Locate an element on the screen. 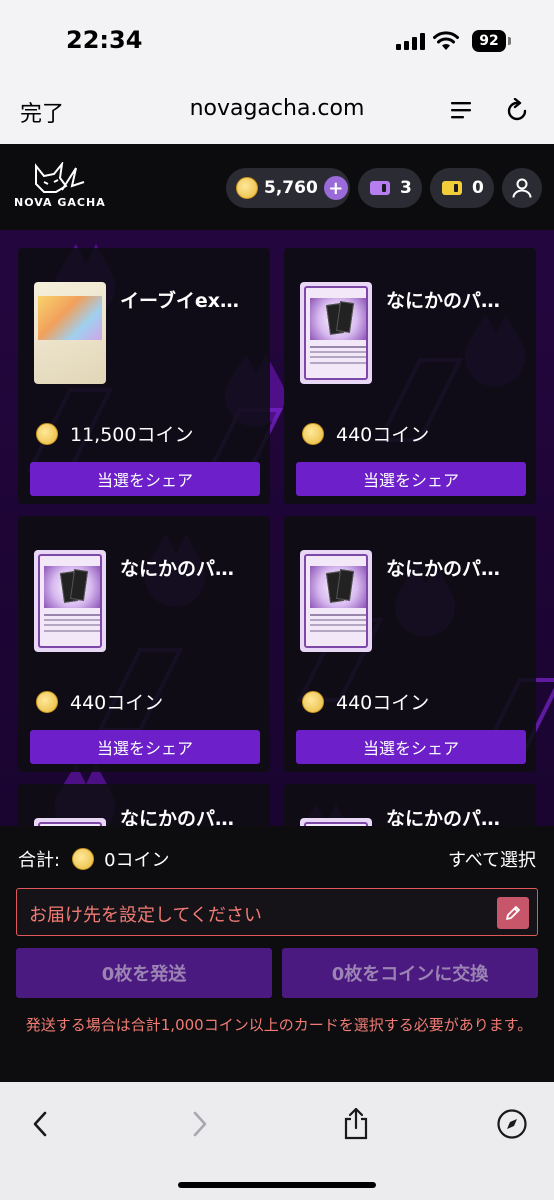  purple-ticket-value: 3 is located at coordinates (406, 188).